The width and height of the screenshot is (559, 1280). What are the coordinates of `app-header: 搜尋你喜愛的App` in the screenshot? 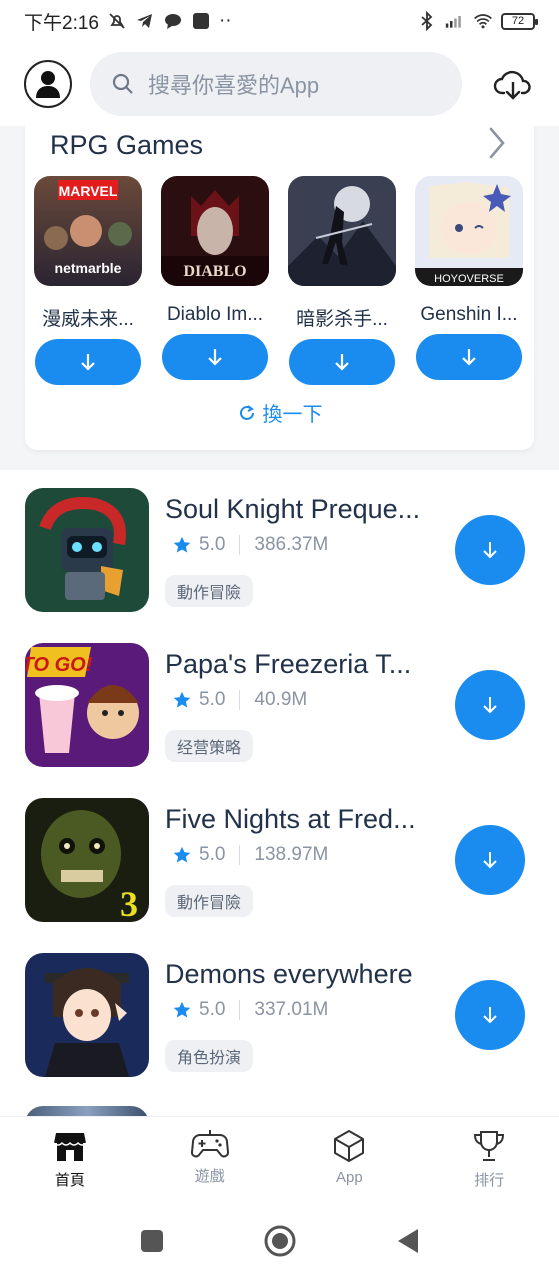 It's located at (279, 84).